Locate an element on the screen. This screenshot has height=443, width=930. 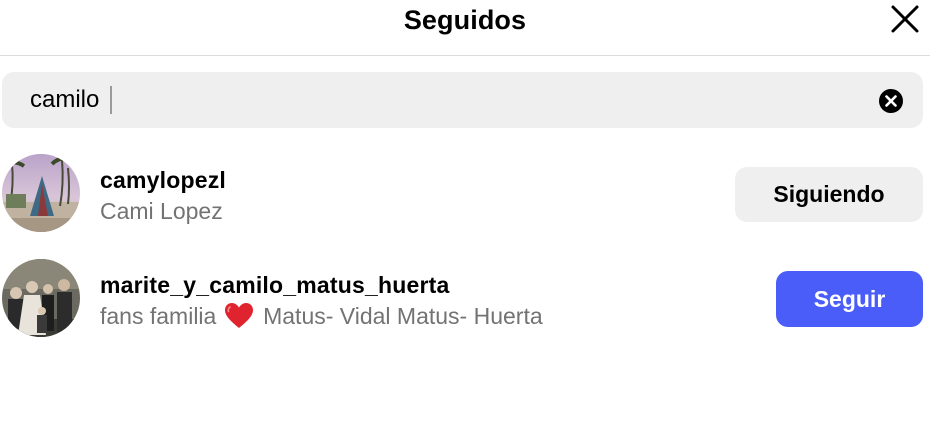
full-name: Cami Lopez is located at coordinates (161, 211).